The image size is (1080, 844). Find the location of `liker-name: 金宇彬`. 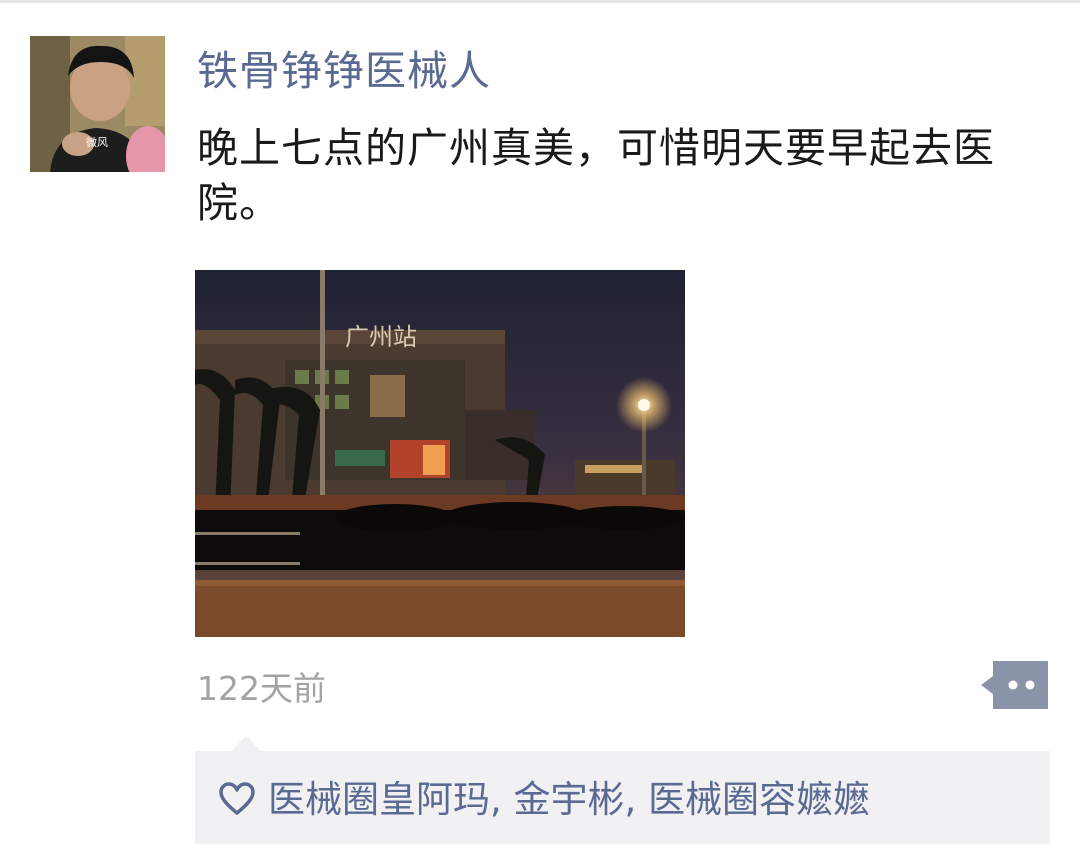

liker-name: 金宇彬 is located at coordinates (569, 799).